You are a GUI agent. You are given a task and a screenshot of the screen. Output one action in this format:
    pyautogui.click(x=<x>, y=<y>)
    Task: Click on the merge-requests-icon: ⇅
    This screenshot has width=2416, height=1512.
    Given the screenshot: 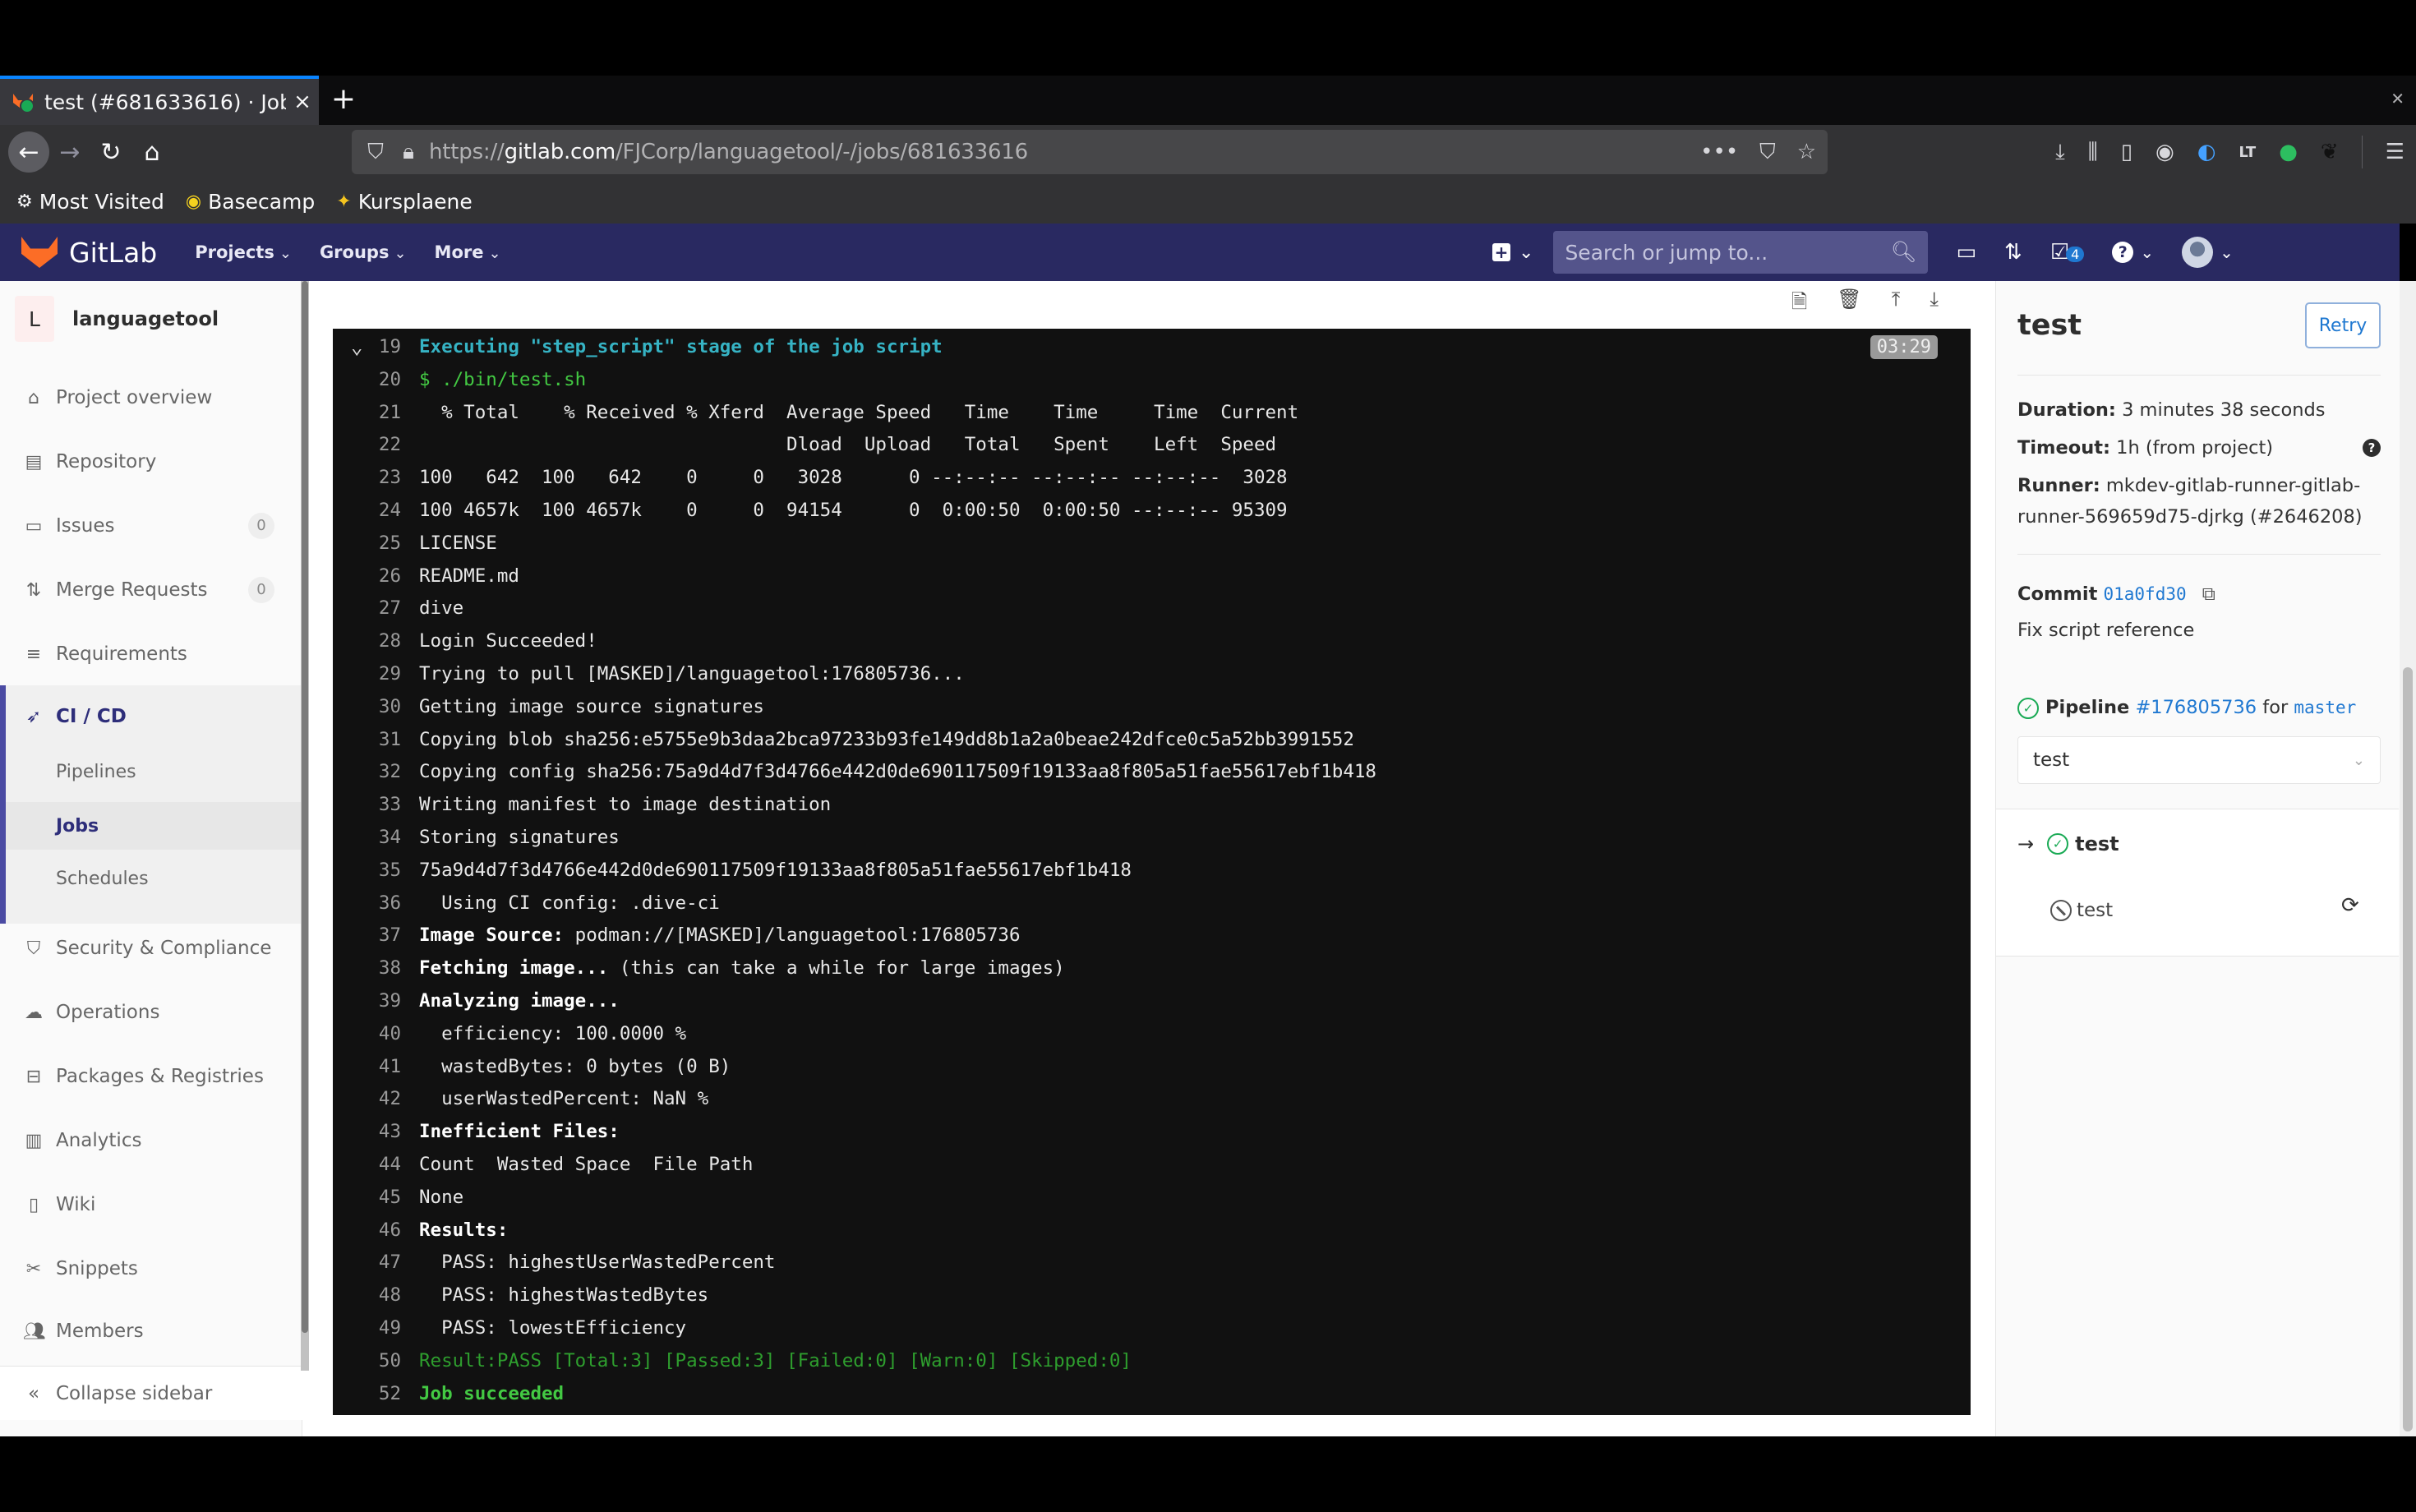 What is the action you would take?
    pyautogui.click(x=2013, y=253)
    